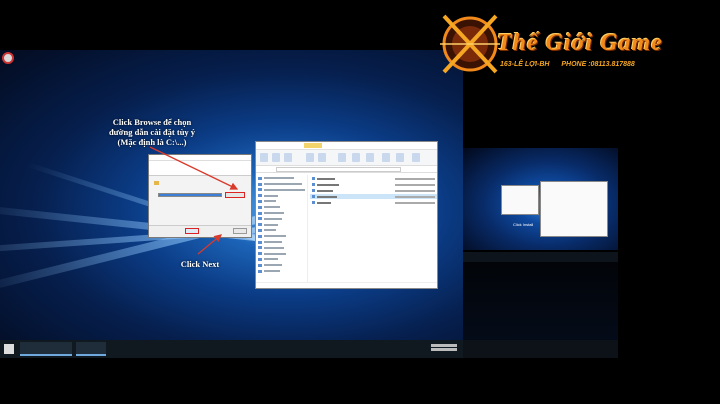 The height and width of the screenshot is (404, 720). I want to click on file-explorer-window, so click(346, 215).